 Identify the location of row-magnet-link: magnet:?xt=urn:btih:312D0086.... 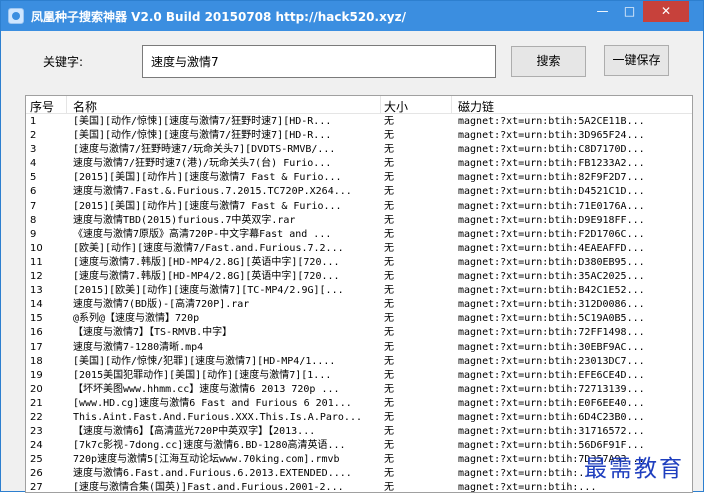
(551, 305).